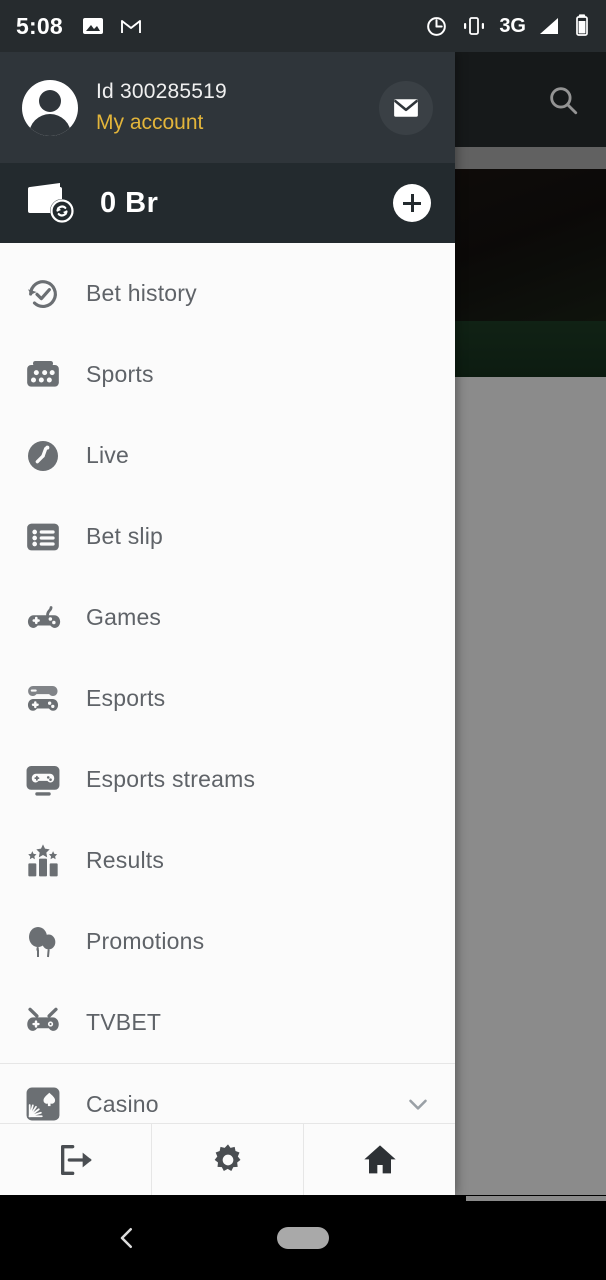 This screenshot has width=606, height=1280. What do you see at coordinates (227, 203) in the screenshot?
I see `balance-row: 0 Br` at bounding box center [227, 203].